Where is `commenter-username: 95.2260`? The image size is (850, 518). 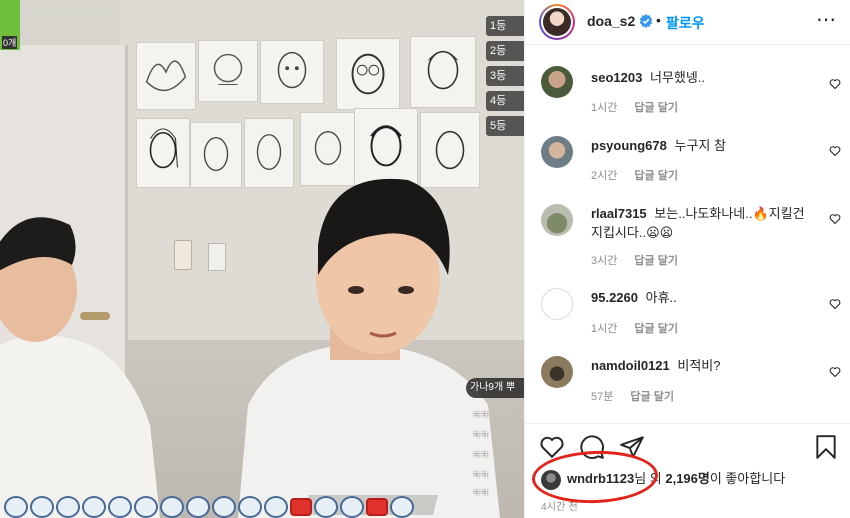 commenter-username: 95.2260 is located at coordinates (614, 297).